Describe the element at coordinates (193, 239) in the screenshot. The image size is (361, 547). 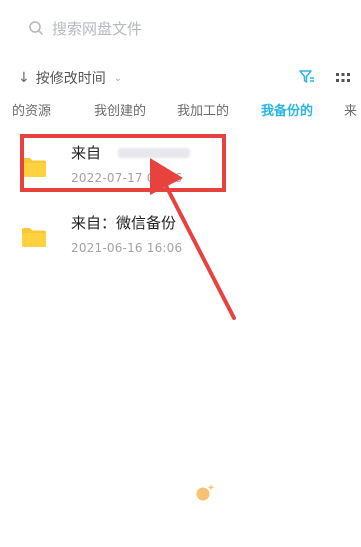
I see `annotation-arrow-icon` at that location.